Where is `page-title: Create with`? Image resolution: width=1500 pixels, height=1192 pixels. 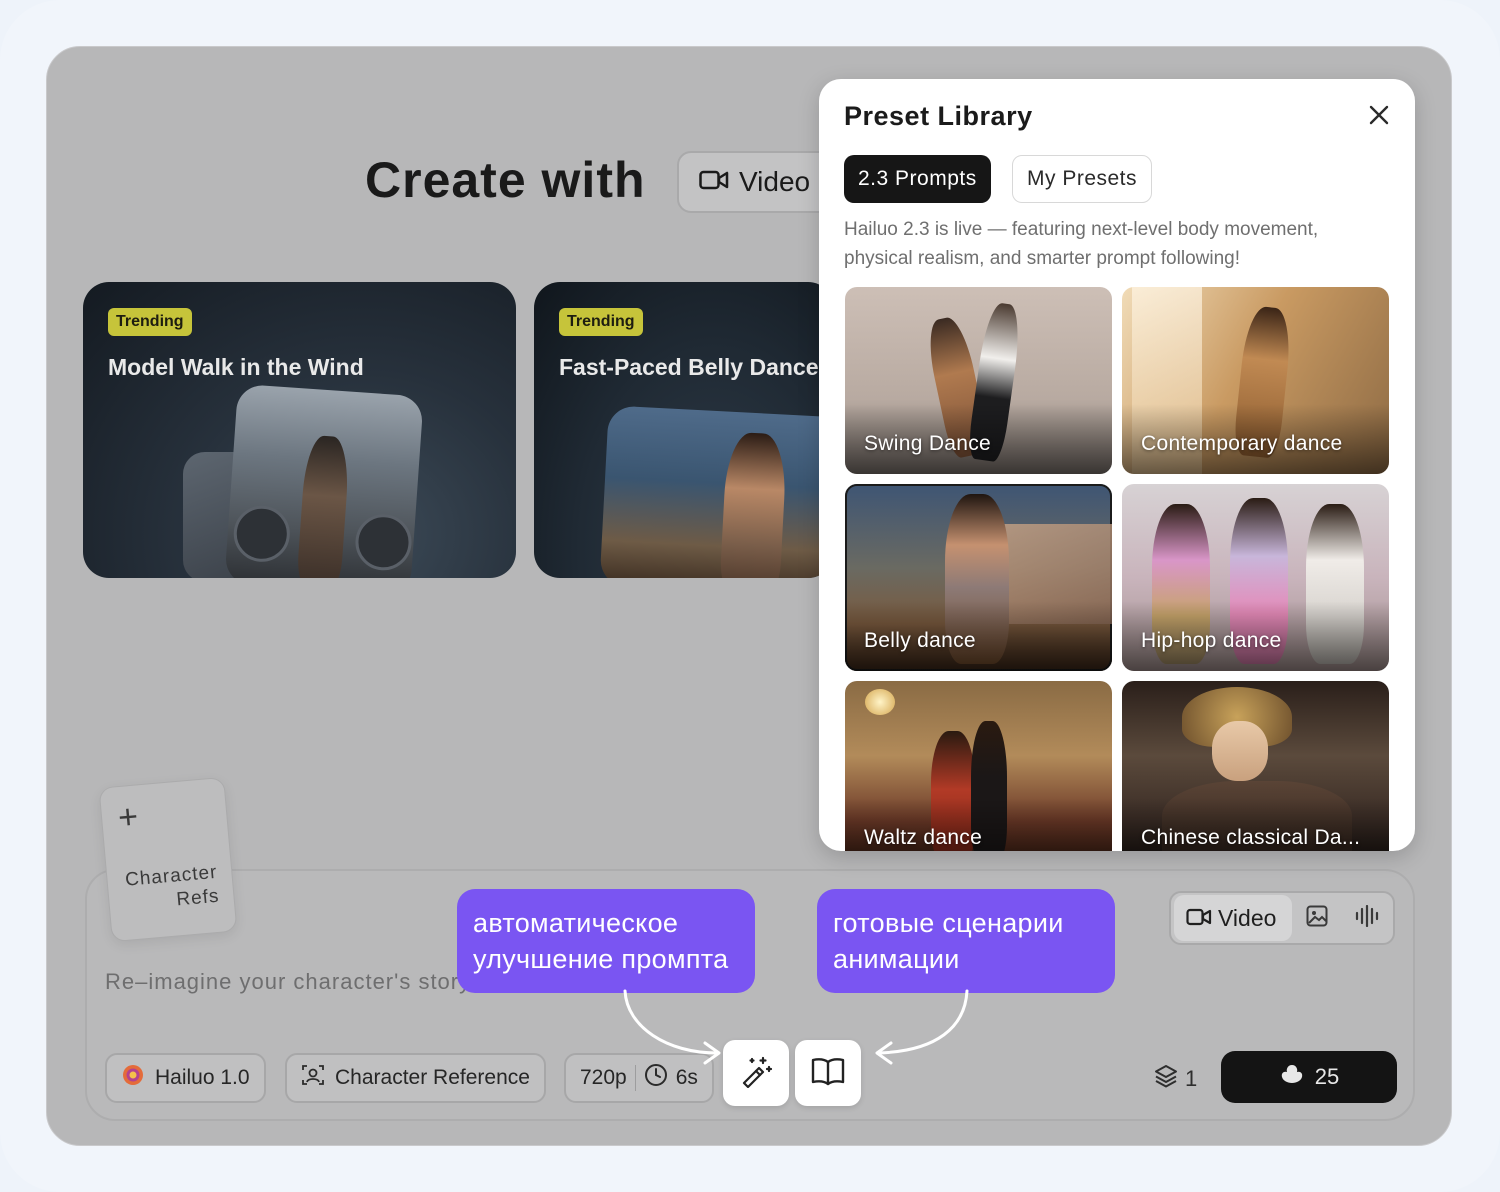 page-title: Create with is located at coordinates (505, 180).